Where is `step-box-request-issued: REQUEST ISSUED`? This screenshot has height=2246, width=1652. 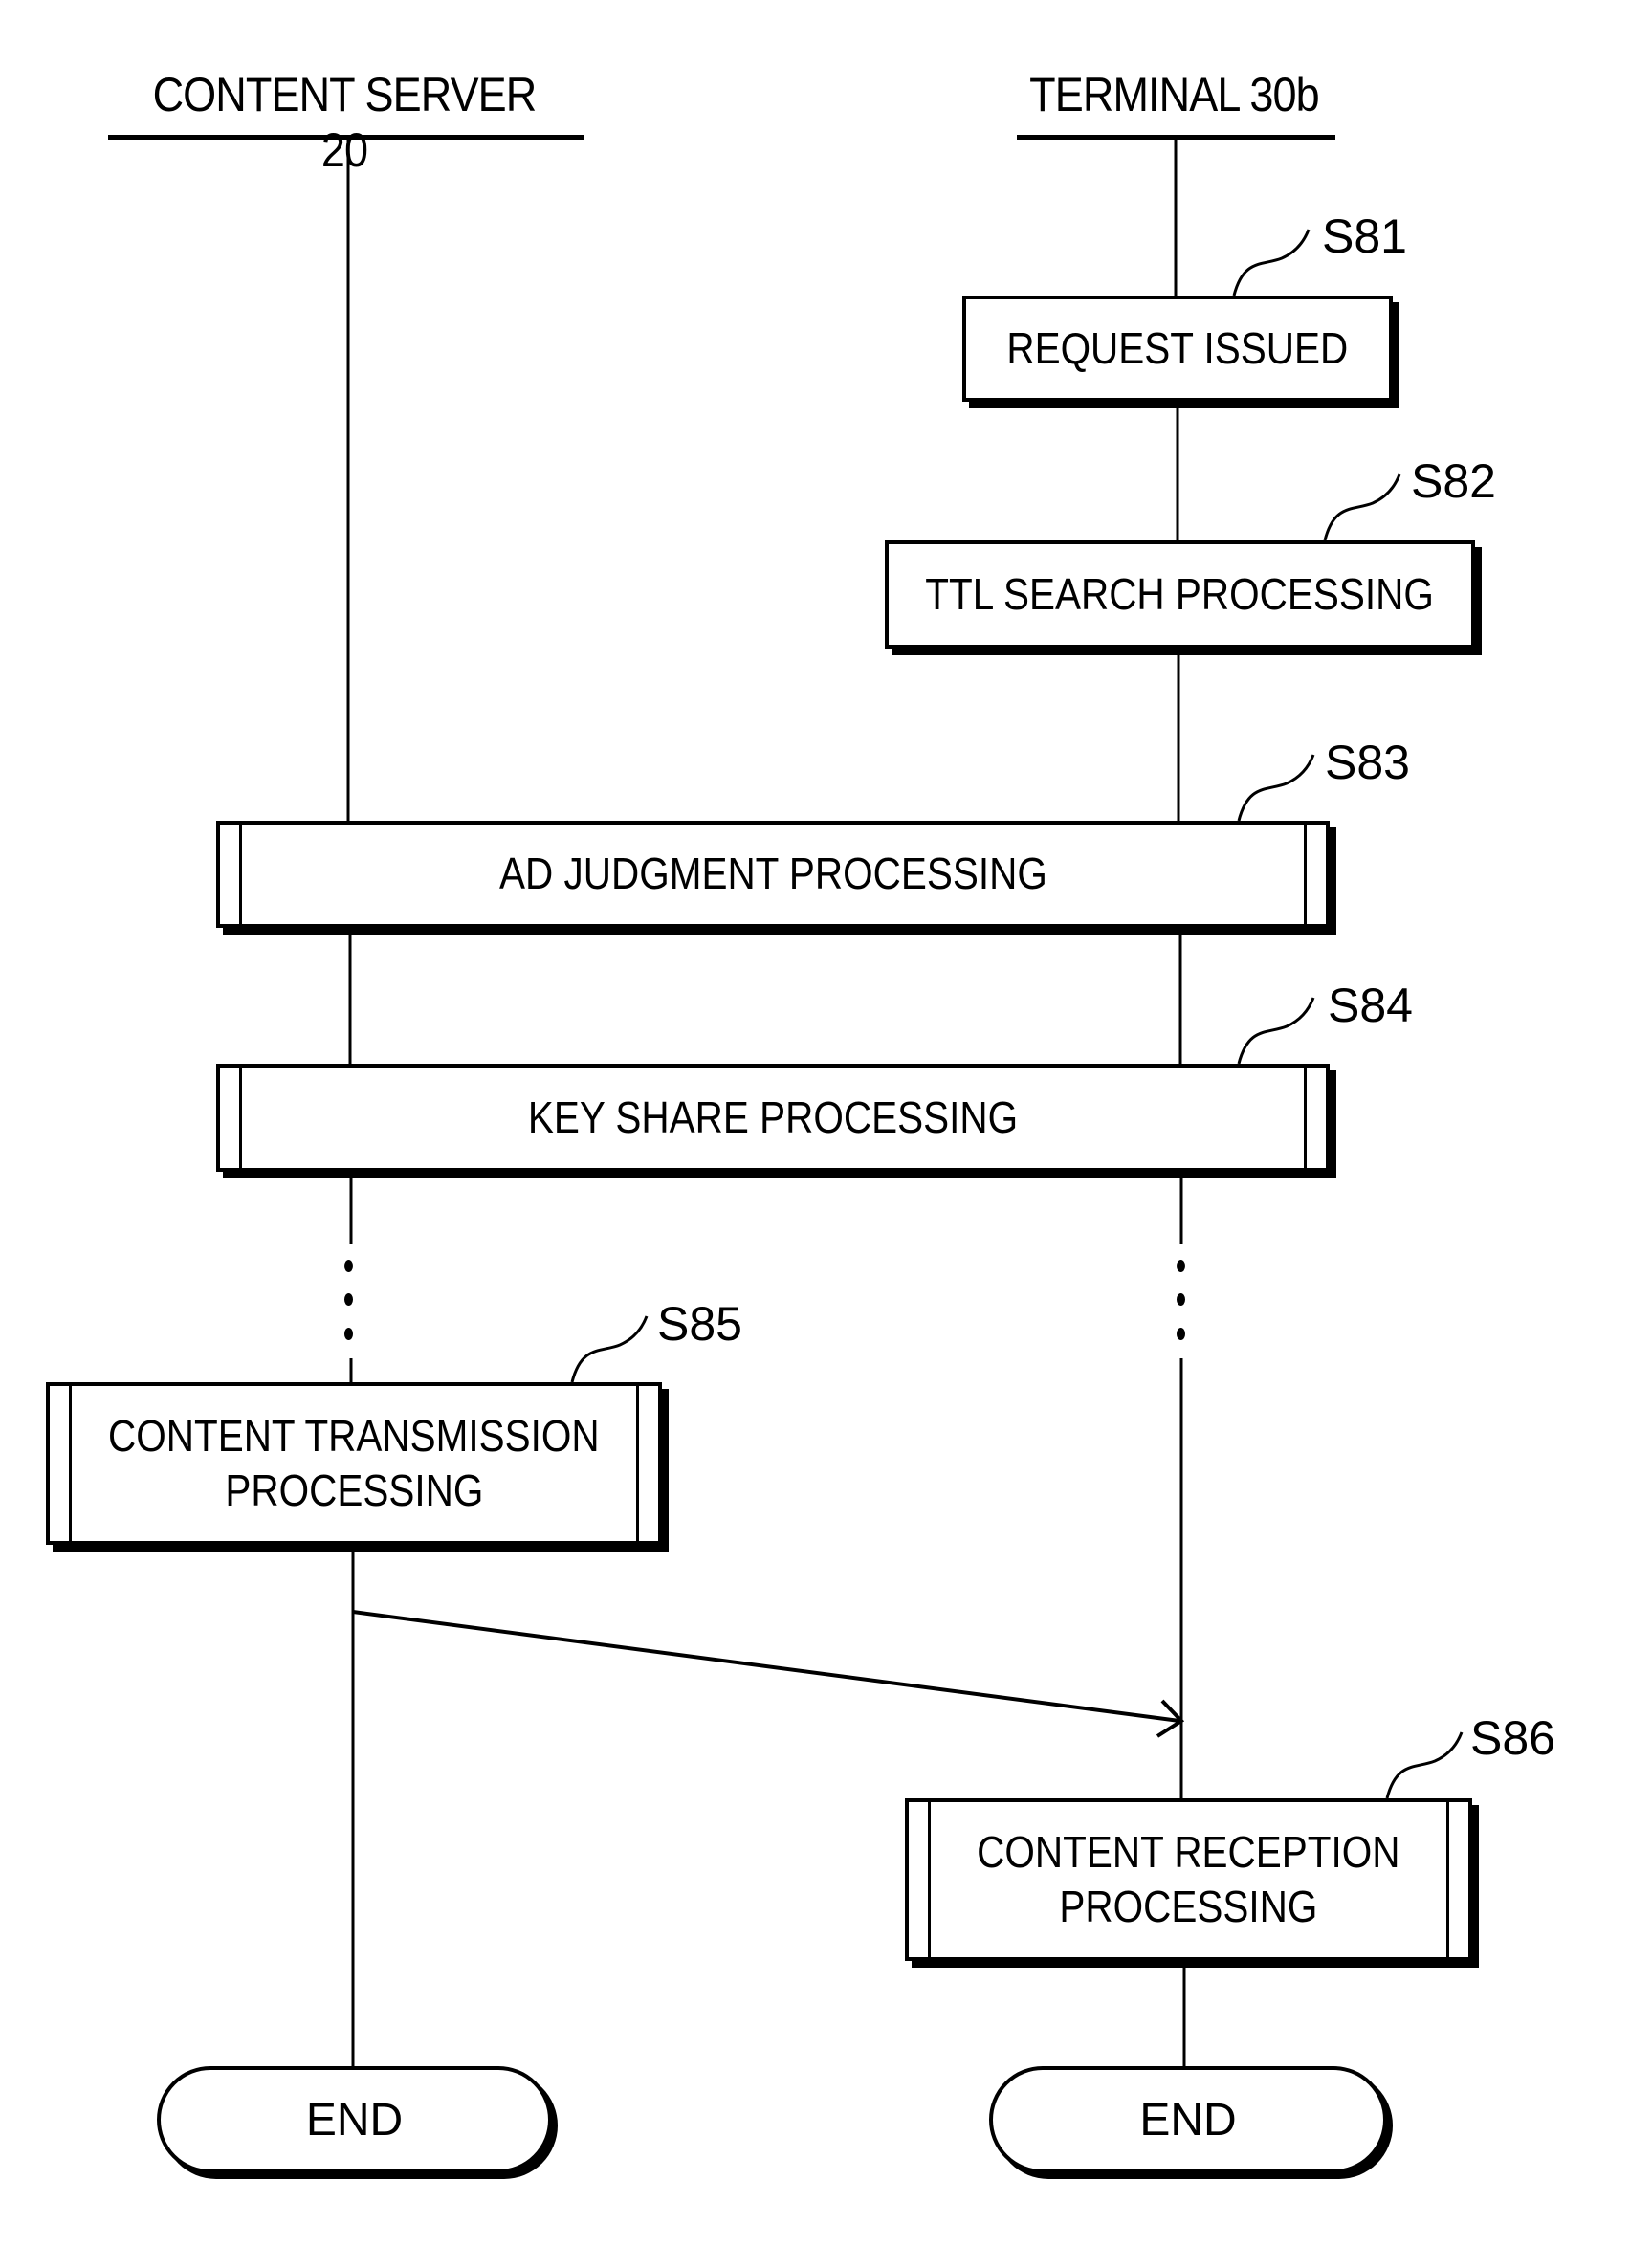
step-box-request-issued: REQUEST ISSUED is located at coordinates (1177, 349).